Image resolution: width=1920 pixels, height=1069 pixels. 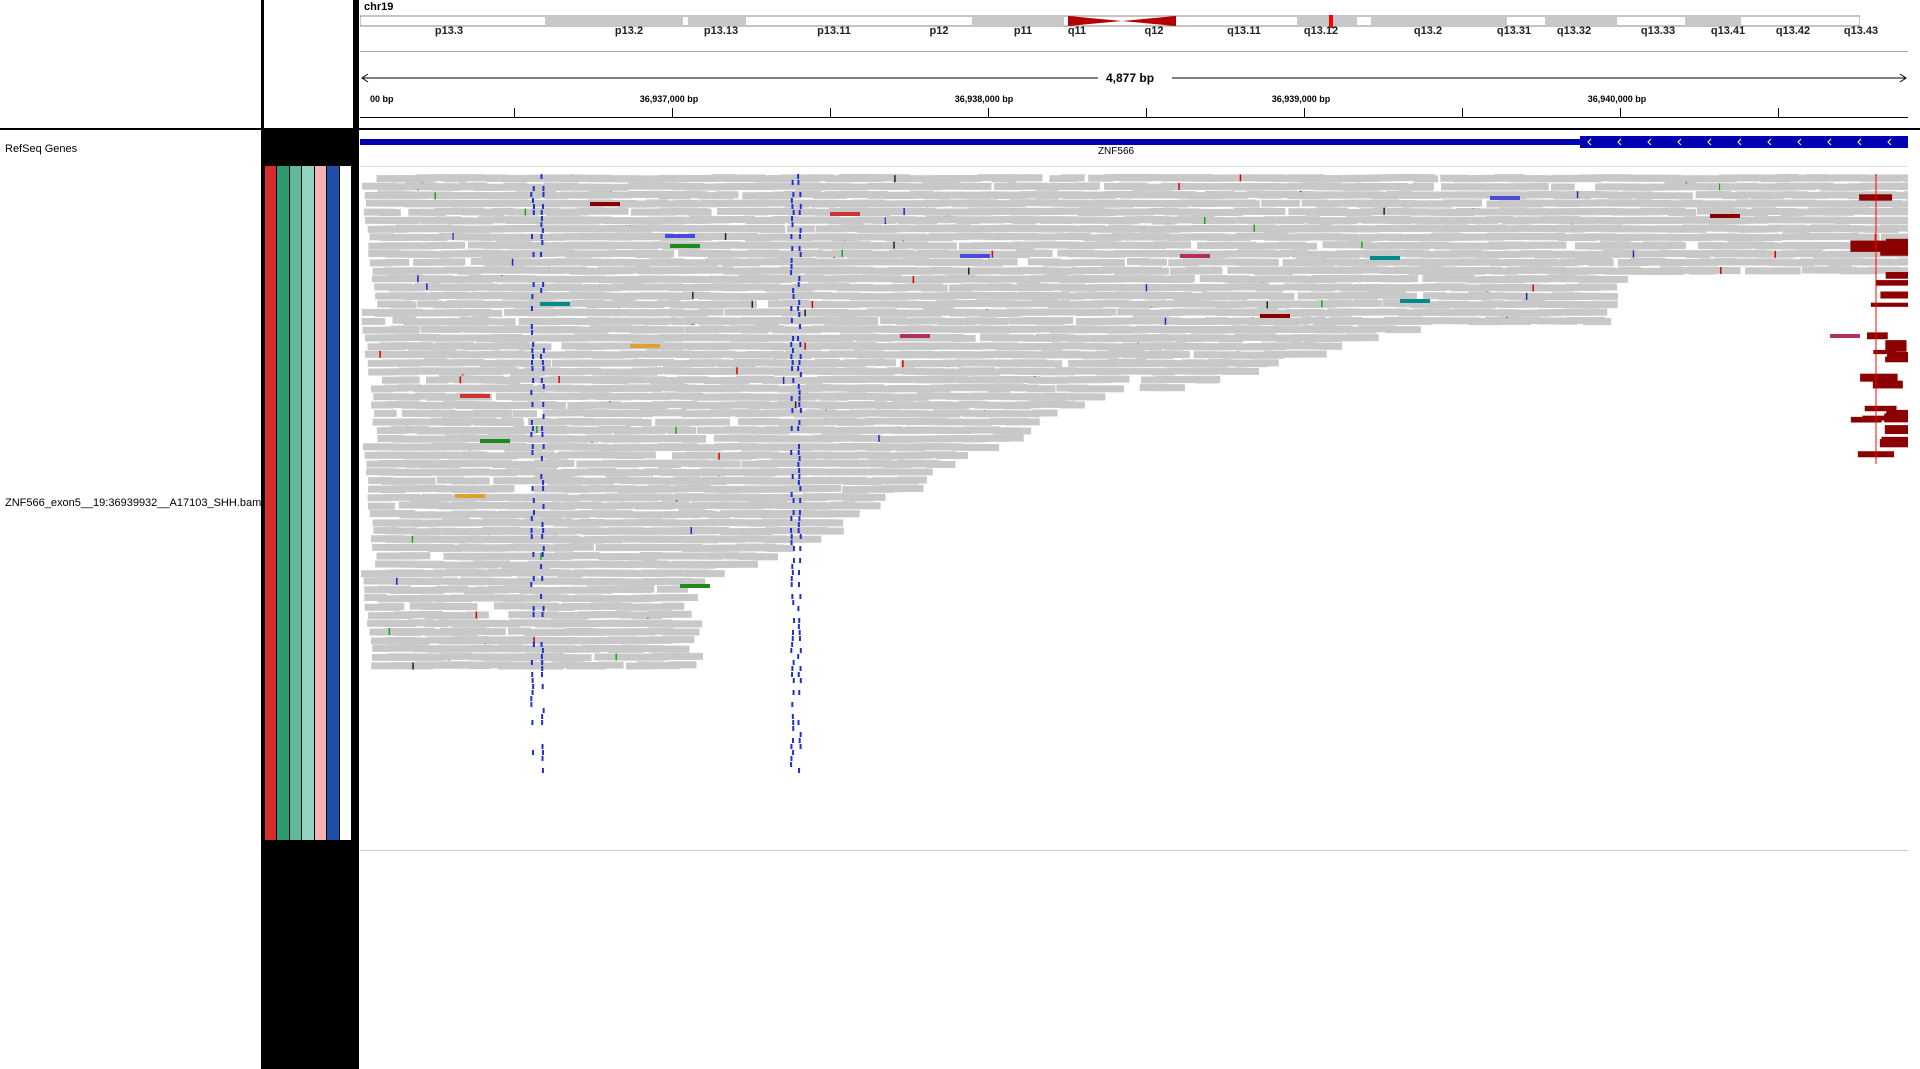 I want to click on attr-cell-white, so click(x=345, y=503).